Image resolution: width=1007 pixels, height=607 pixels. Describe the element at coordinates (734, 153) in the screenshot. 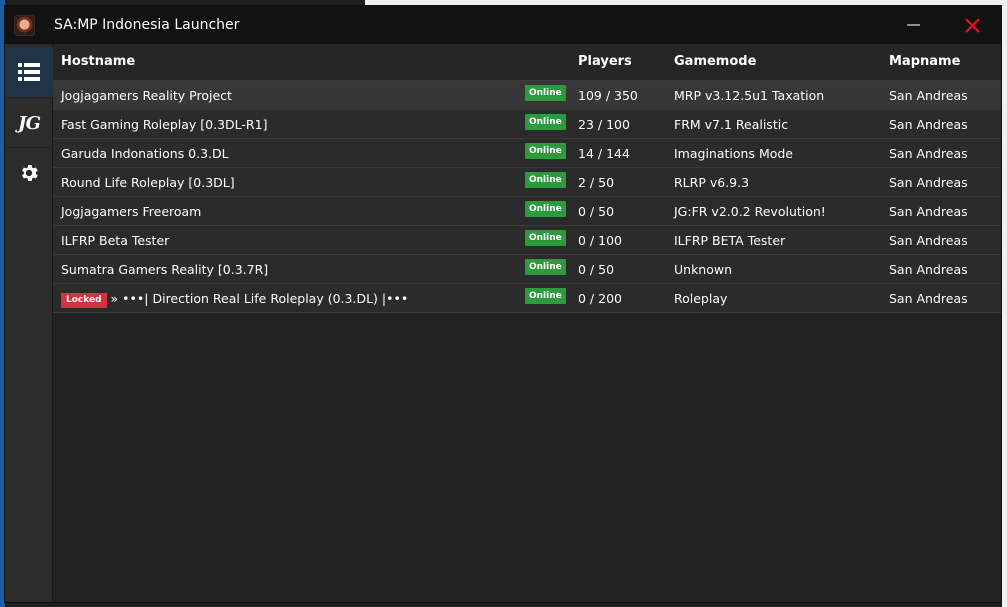

I see `server-gamemode: Imaginations Mode` at that location.